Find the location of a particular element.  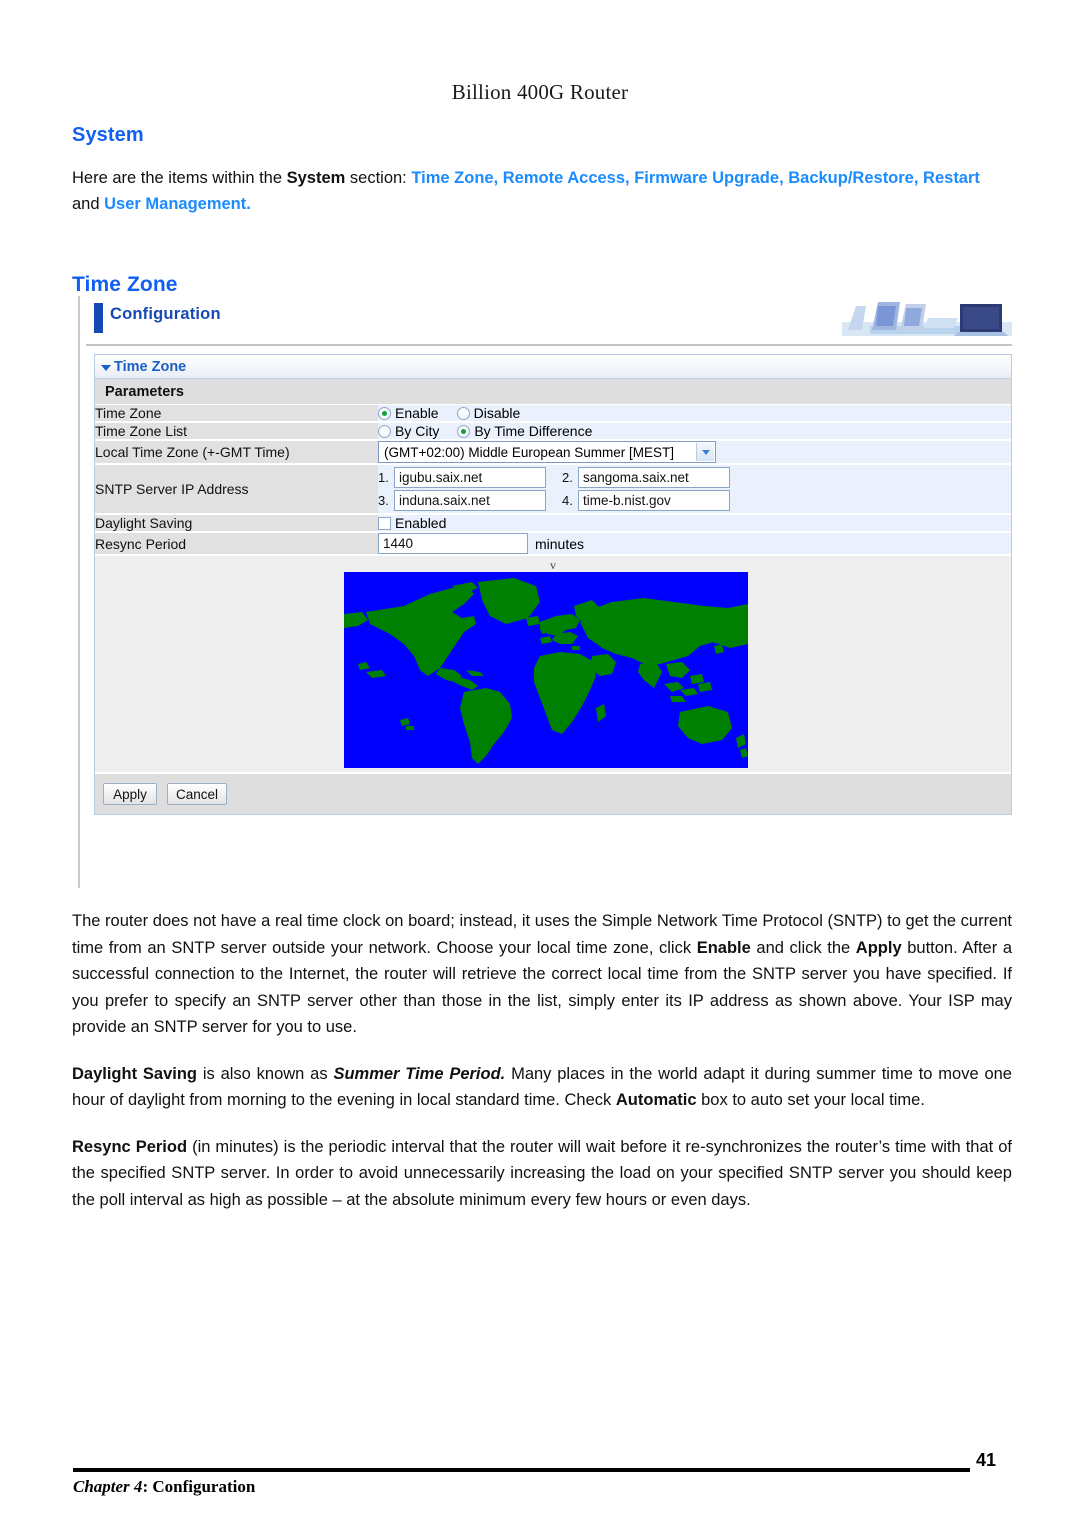

screenshot-left-rule is located at coordinates (79, 592).